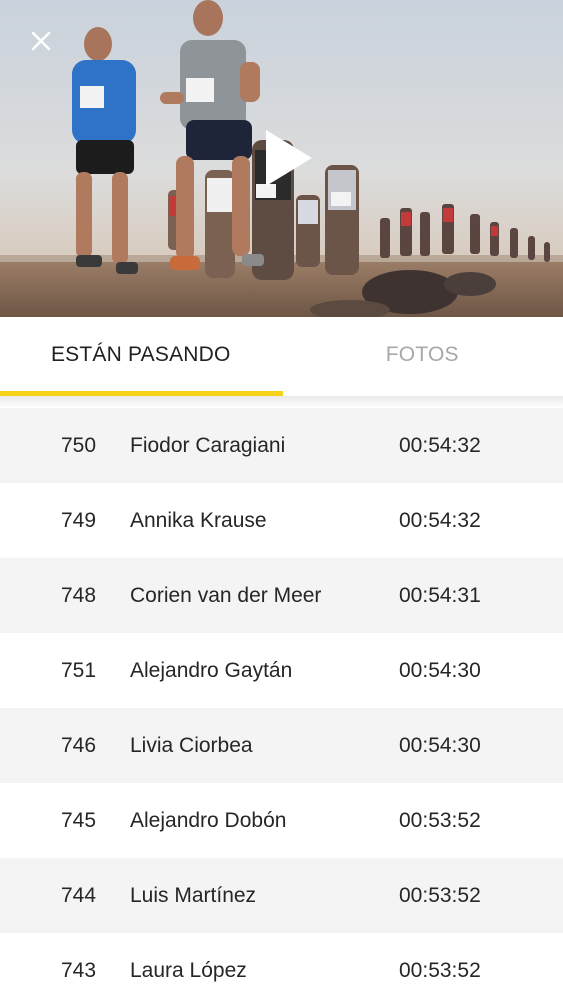  I want to click on runner-bib: 750, so click(79, 445).